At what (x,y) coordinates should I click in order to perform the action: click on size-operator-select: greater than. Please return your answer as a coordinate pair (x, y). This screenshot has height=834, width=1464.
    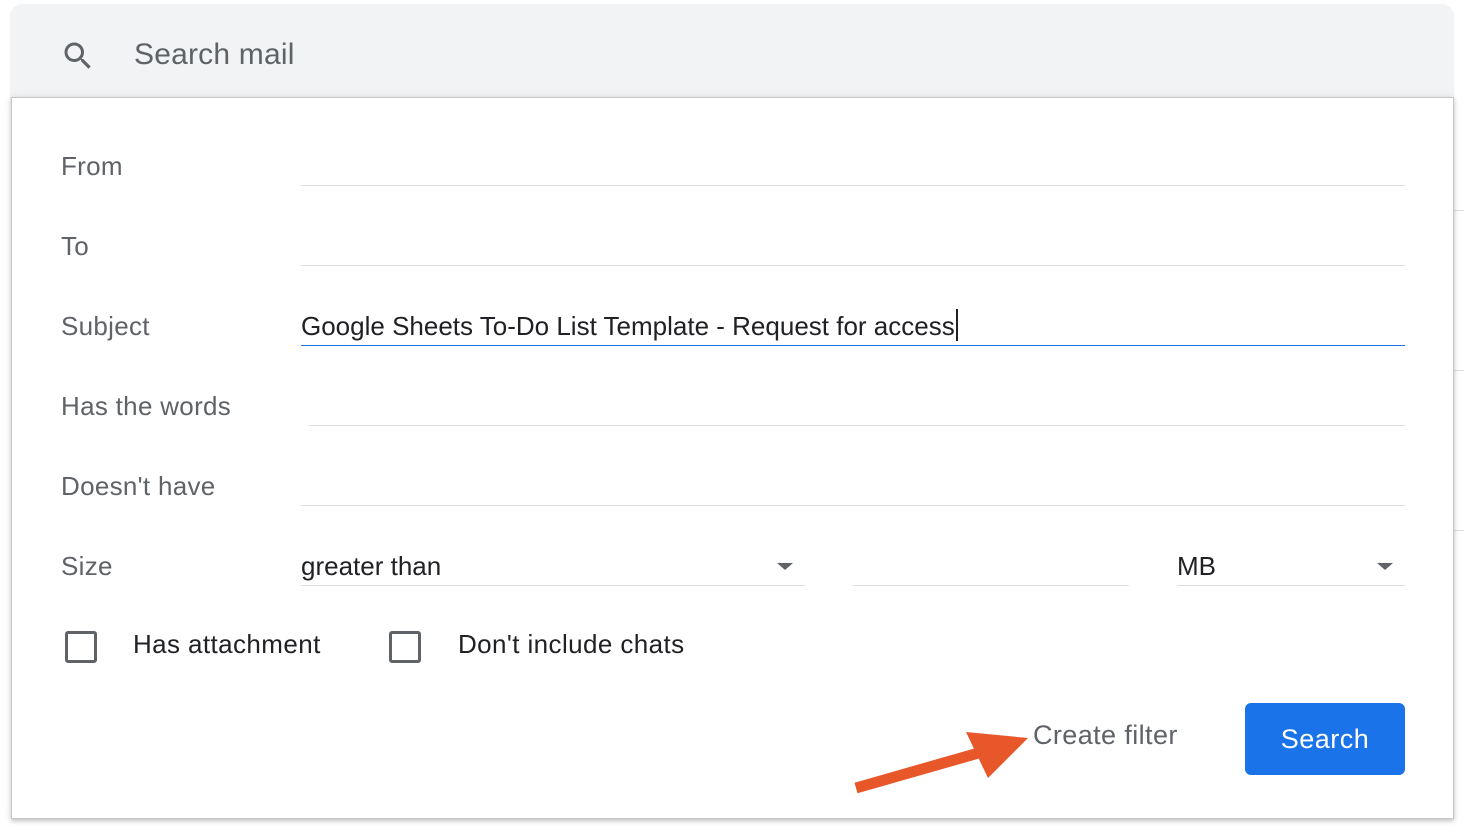
    Looking at the image, I should click on (553, 564).